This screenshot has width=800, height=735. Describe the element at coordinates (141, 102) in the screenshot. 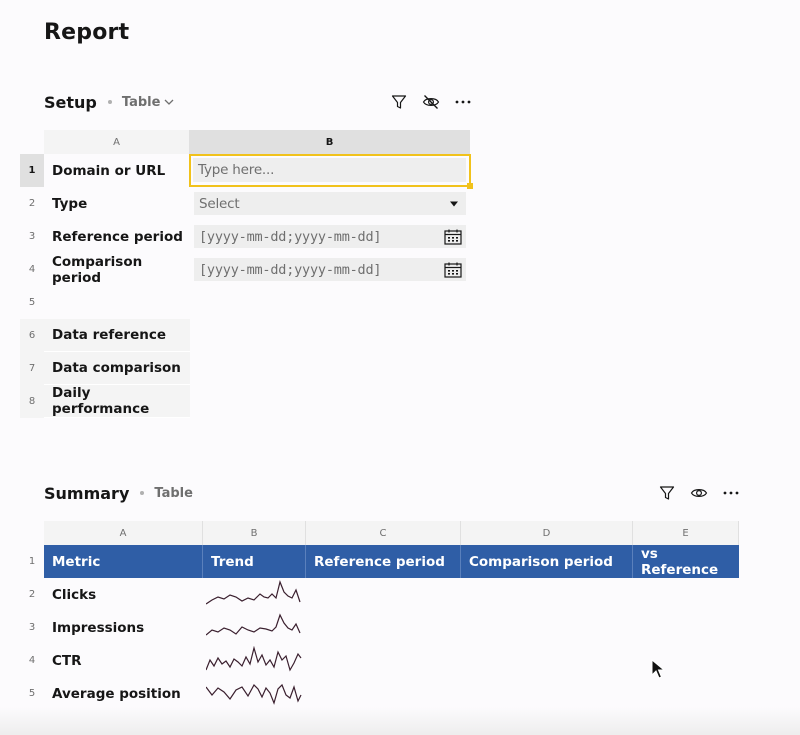

I see `setup-type-label: Table` at that location.